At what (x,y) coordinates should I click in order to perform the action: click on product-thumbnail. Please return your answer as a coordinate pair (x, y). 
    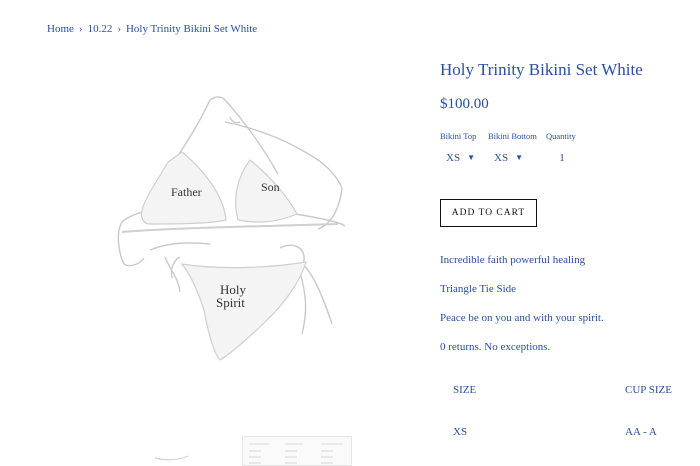
    Looking at the image, I should click on (170, 450).